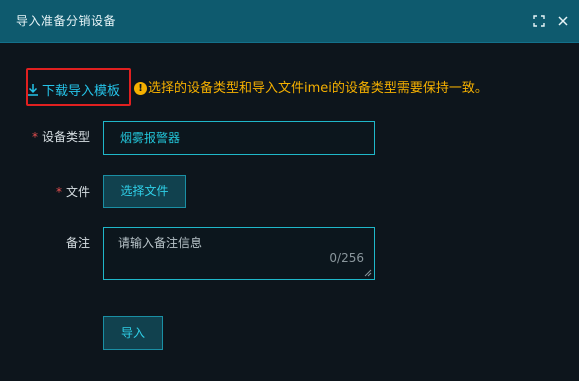  I want to click on notice-text: 选择的设备类型和导入文件imei的设备类型需要保持一致。, so click(318, 88).